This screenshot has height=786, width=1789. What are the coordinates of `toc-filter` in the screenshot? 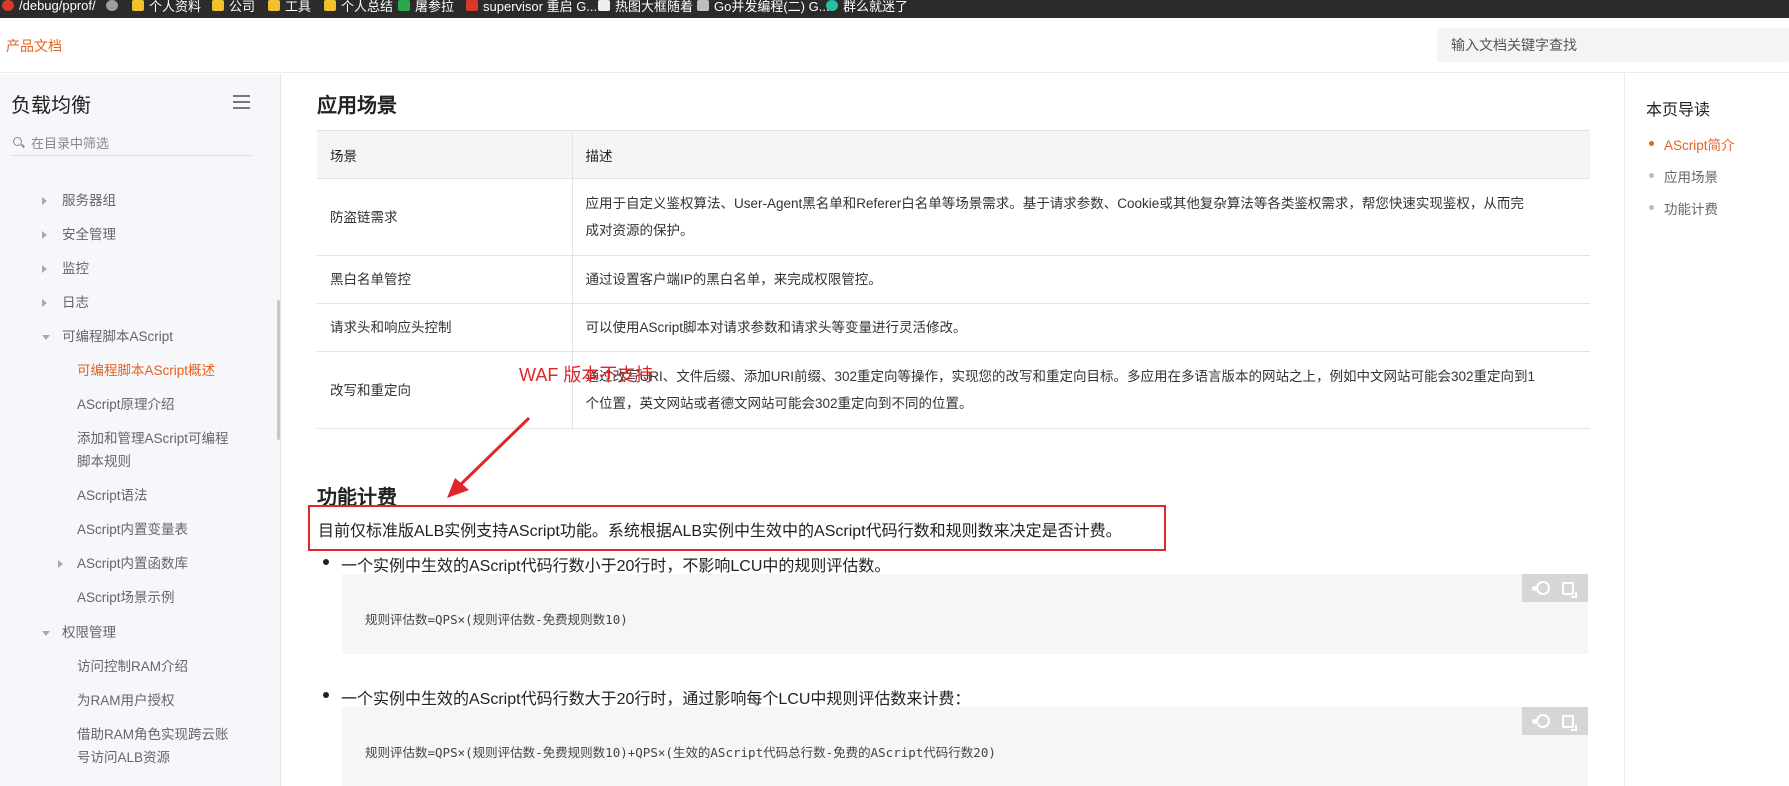 It's located at (131, 144).